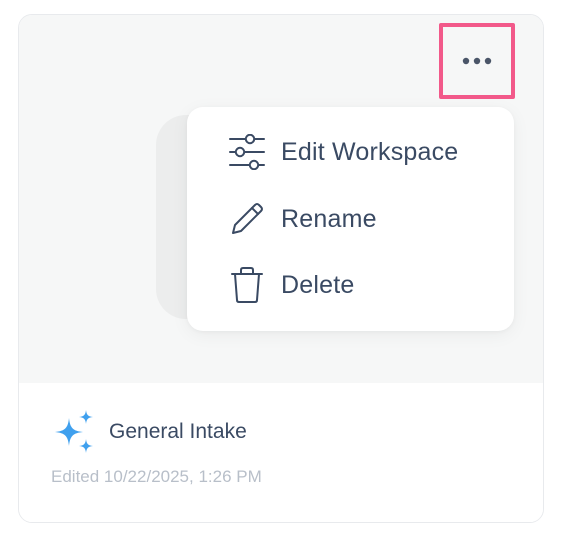 The height and width of the screenshot is (540, 564). What do you see at coordinates (74, 431) in the screenshot?
I see `sparkle-icon` at bounding box center [74, 431].